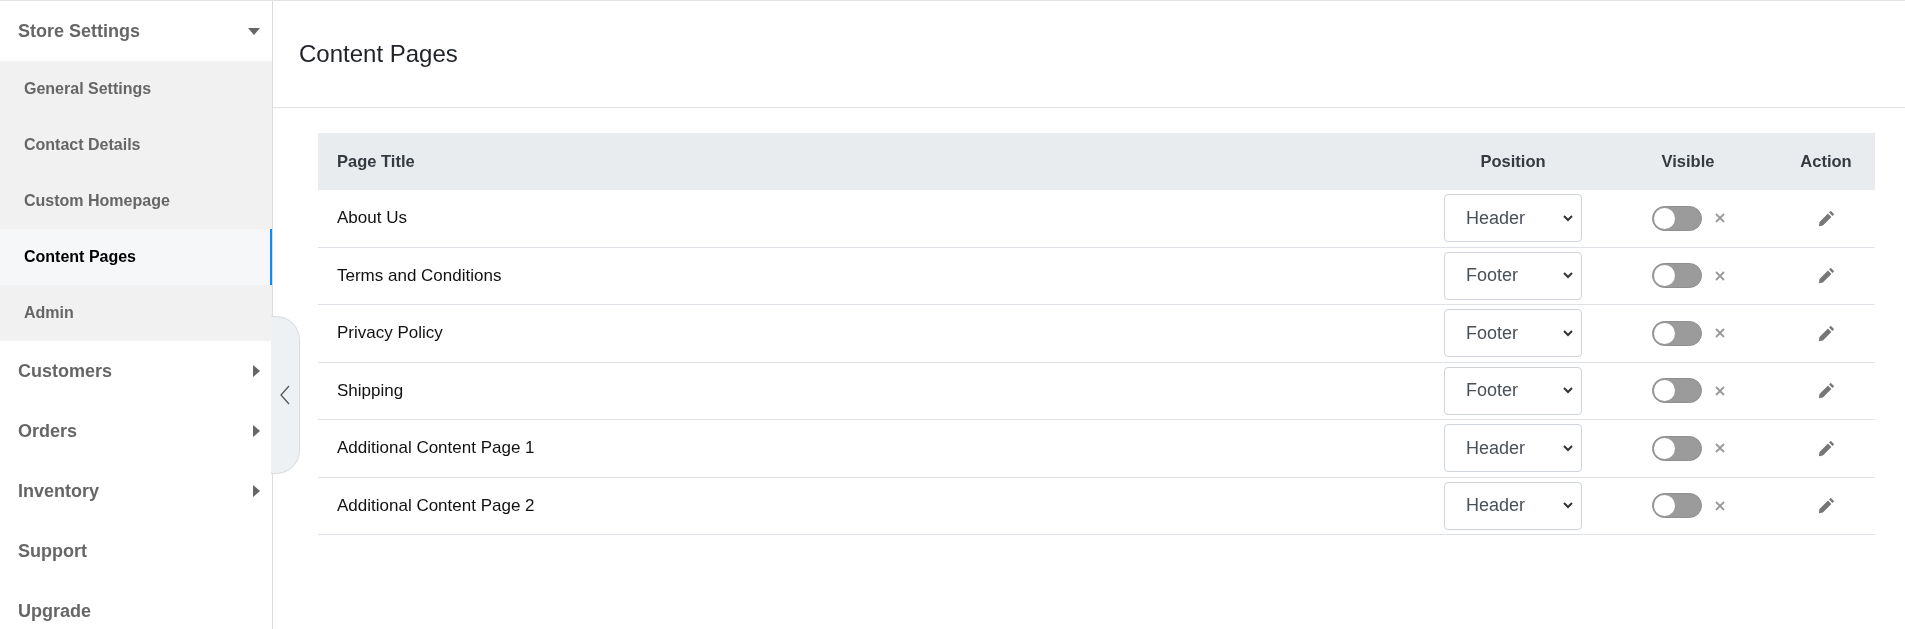 The image size is (1905, 629). What do you see at coordinates (419, 275) in the screenshot?
I see `table-cell: Terms and Conditions` at bounding box center [419, 275].